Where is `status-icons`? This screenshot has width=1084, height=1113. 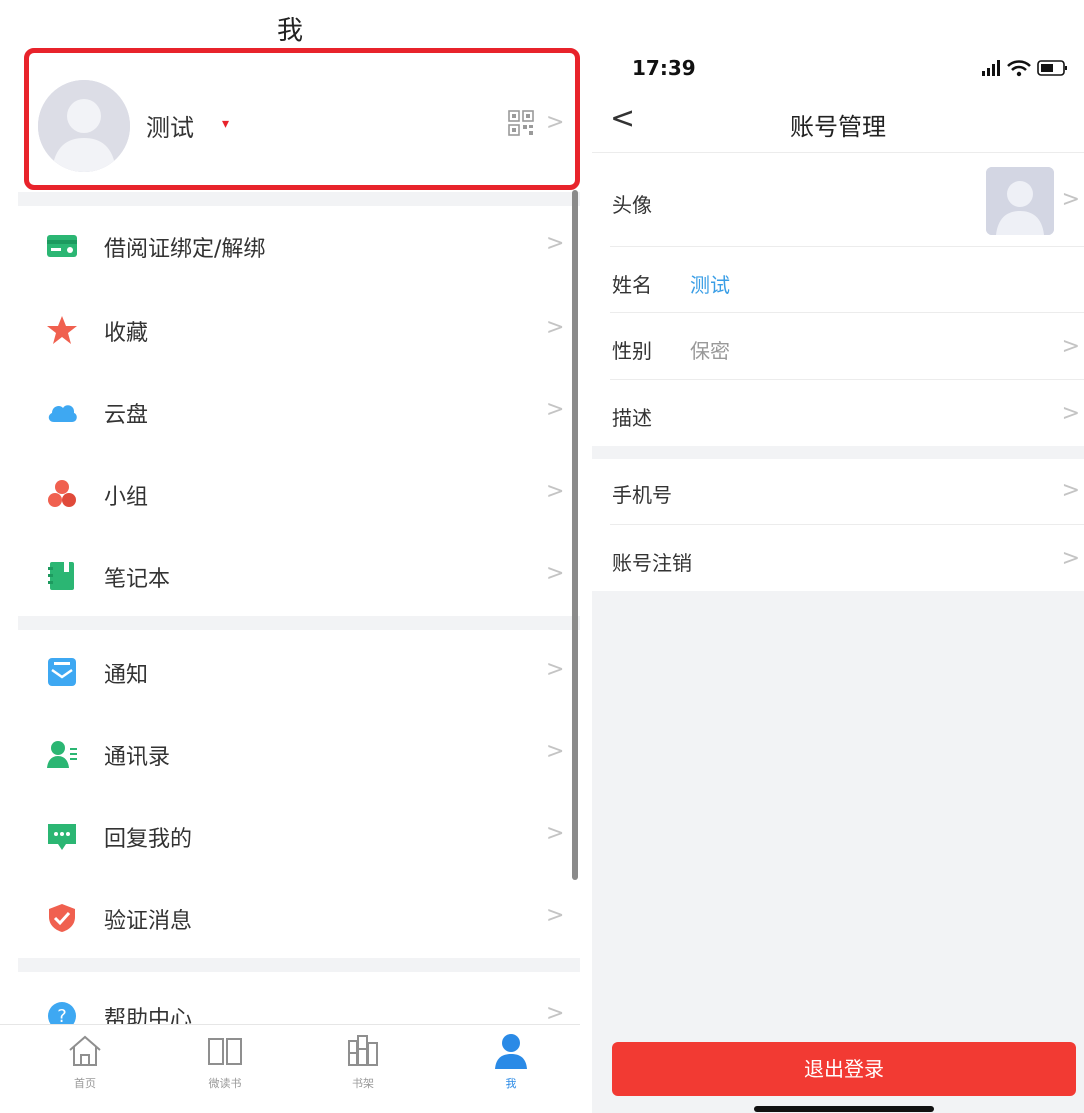 status-icons is located at coordinates (1024, 68).